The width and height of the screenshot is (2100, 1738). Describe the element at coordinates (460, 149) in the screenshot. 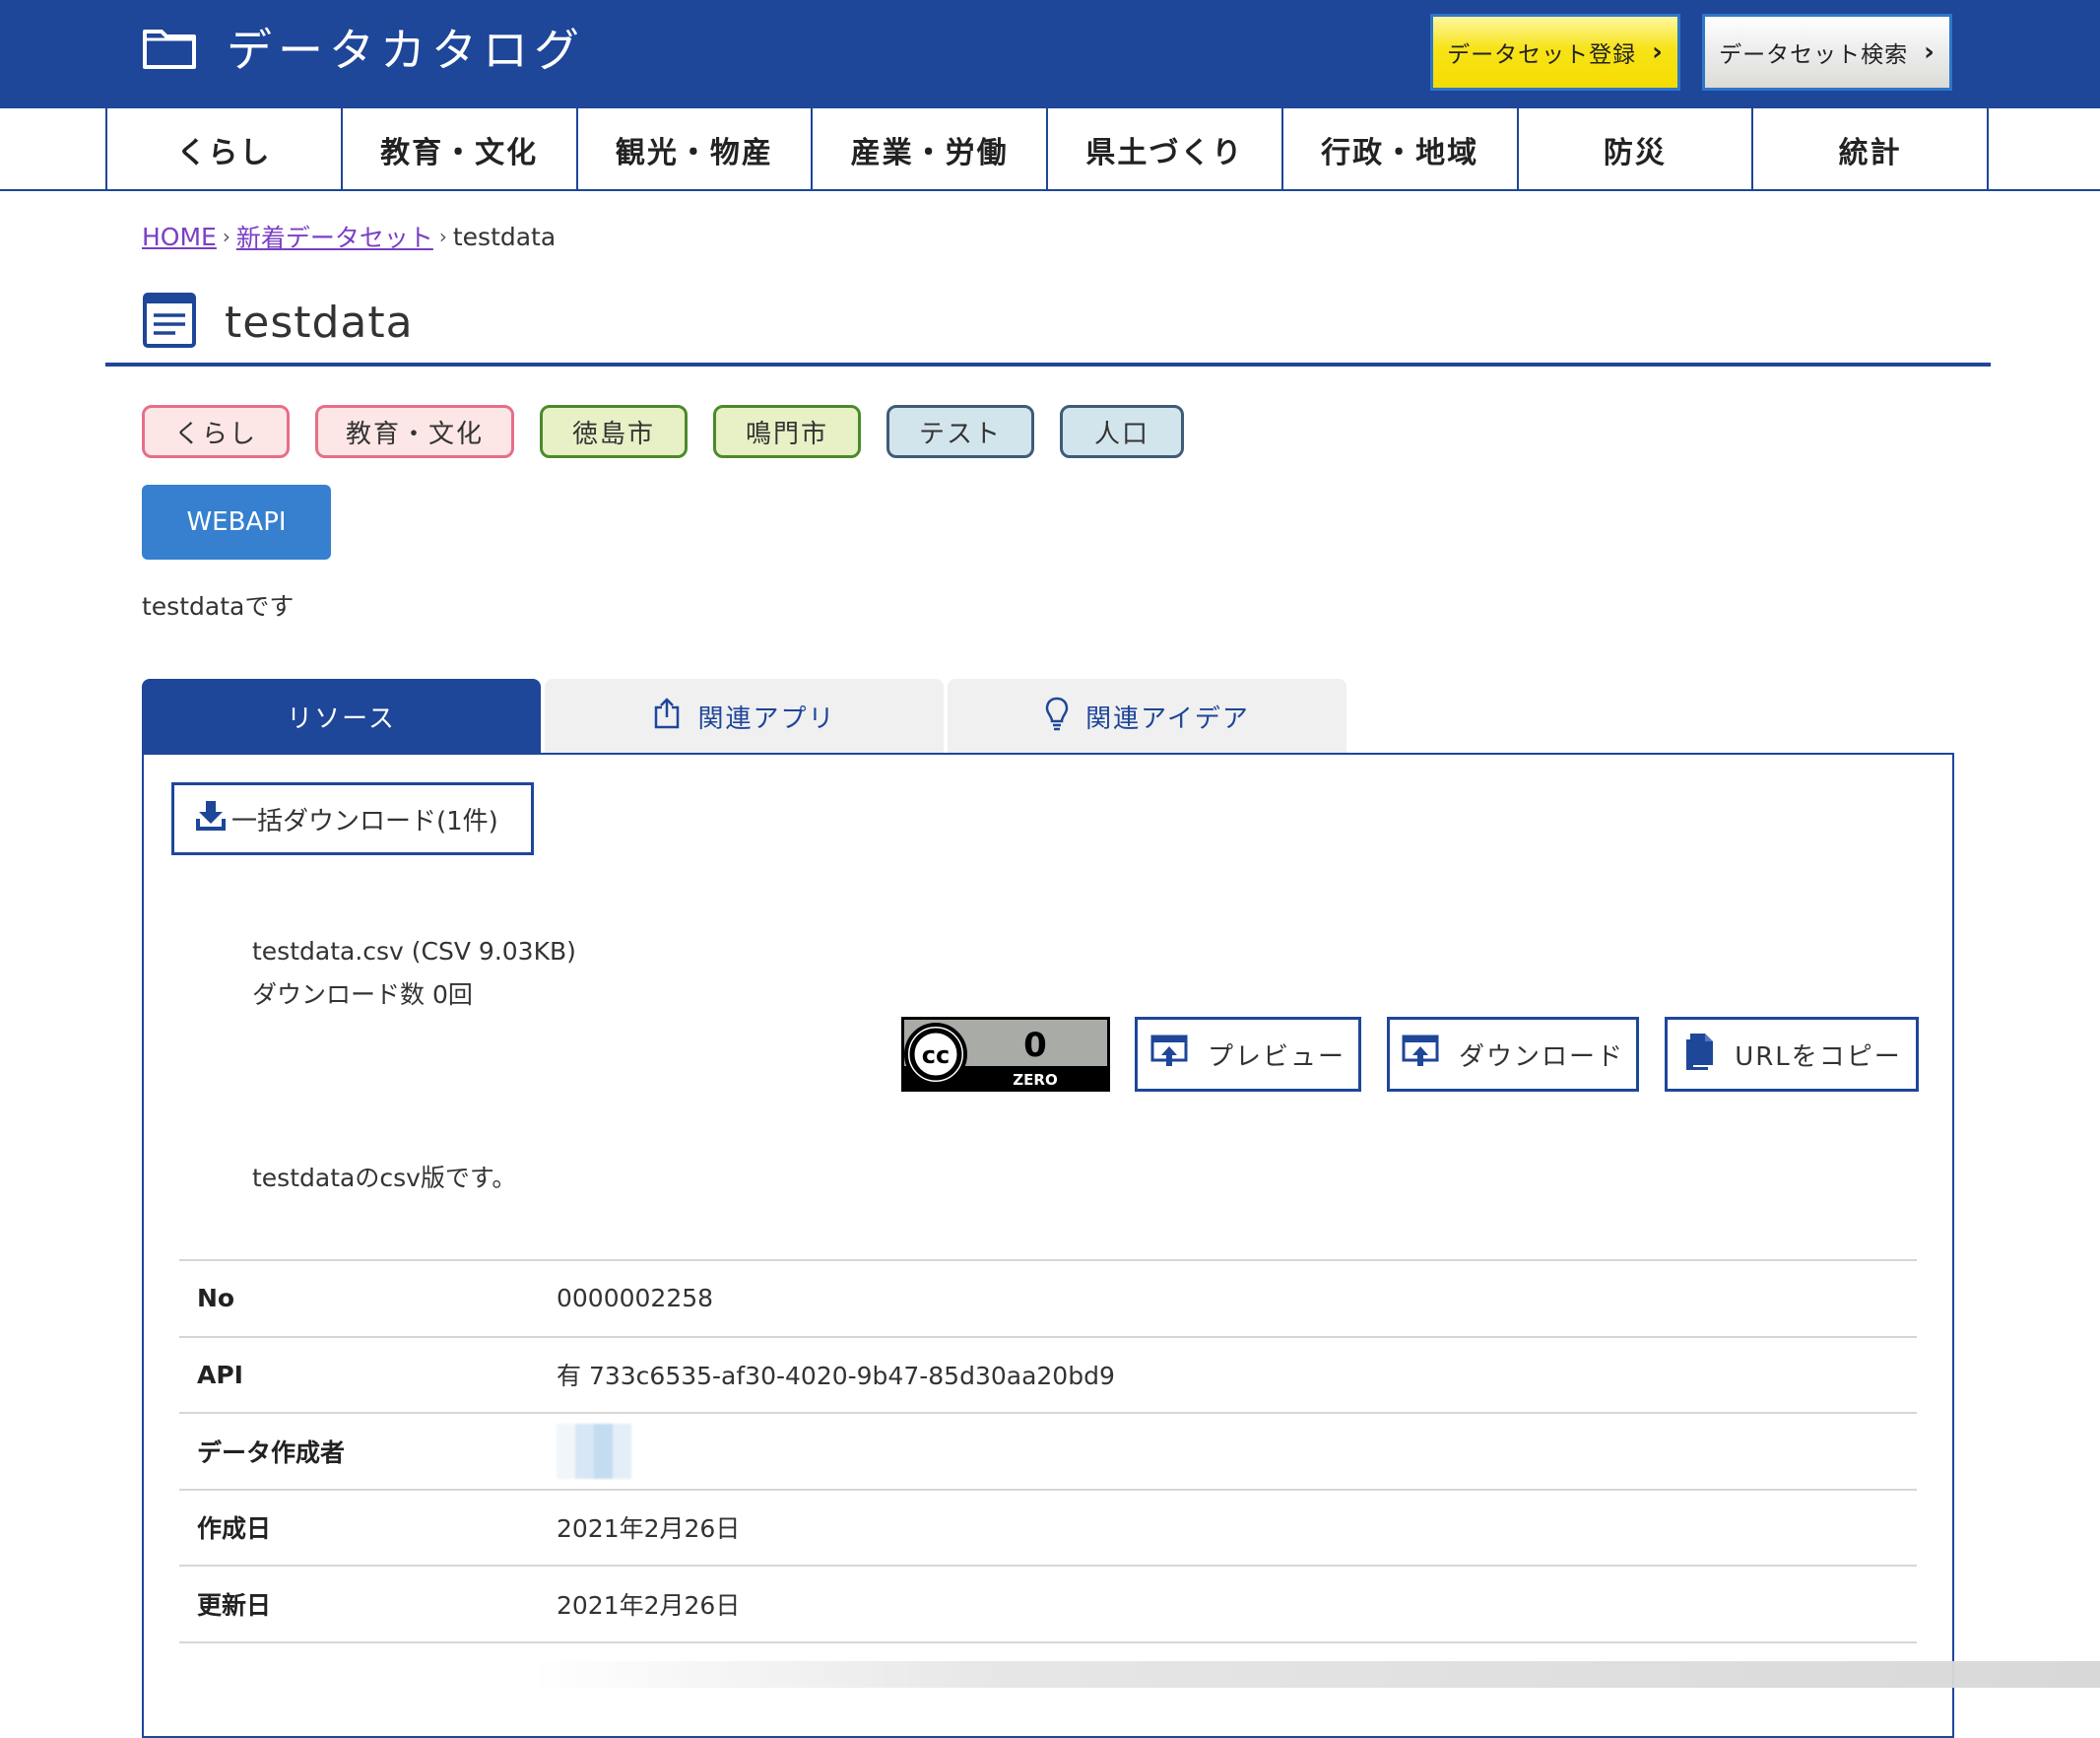

I see `nav-item-education: 教育・文化` at that location.